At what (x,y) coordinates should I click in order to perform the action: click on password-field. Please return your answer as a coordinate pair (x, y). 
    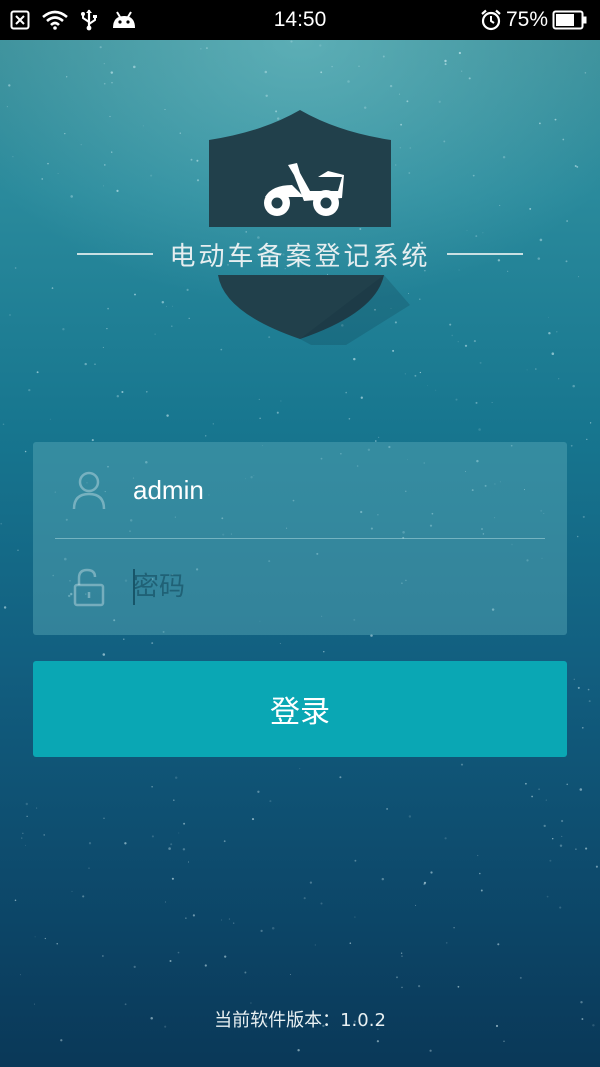
    Looking at the image, I should click on (300, 587).